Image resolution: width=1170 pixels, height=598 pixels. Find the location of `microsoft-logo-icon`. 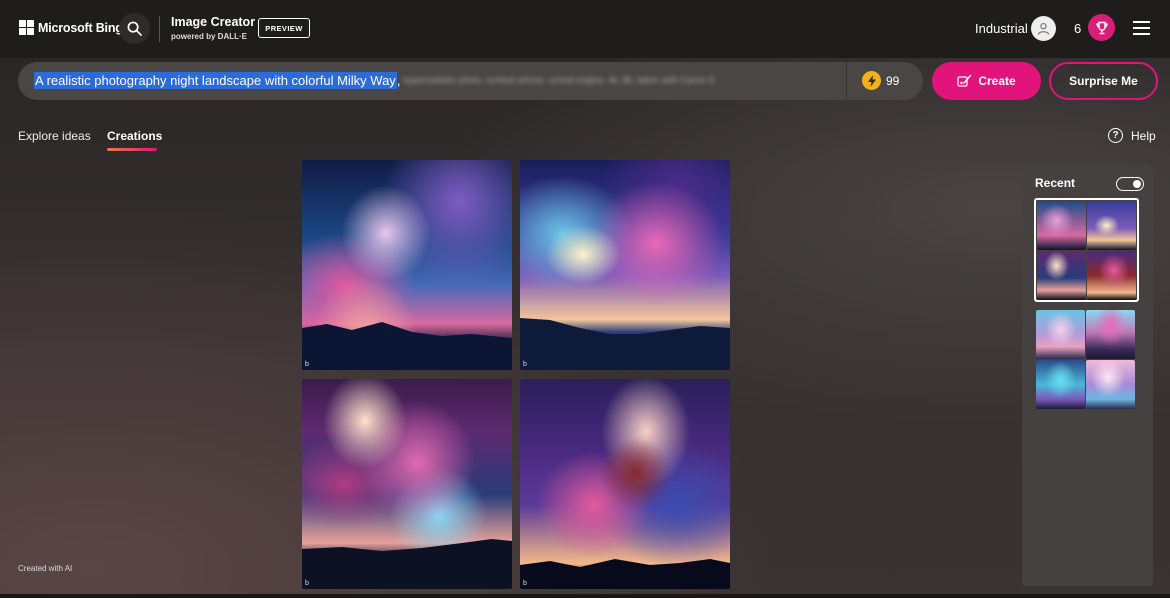

microsoft-logo-icon is located at coordinates (26, 27).